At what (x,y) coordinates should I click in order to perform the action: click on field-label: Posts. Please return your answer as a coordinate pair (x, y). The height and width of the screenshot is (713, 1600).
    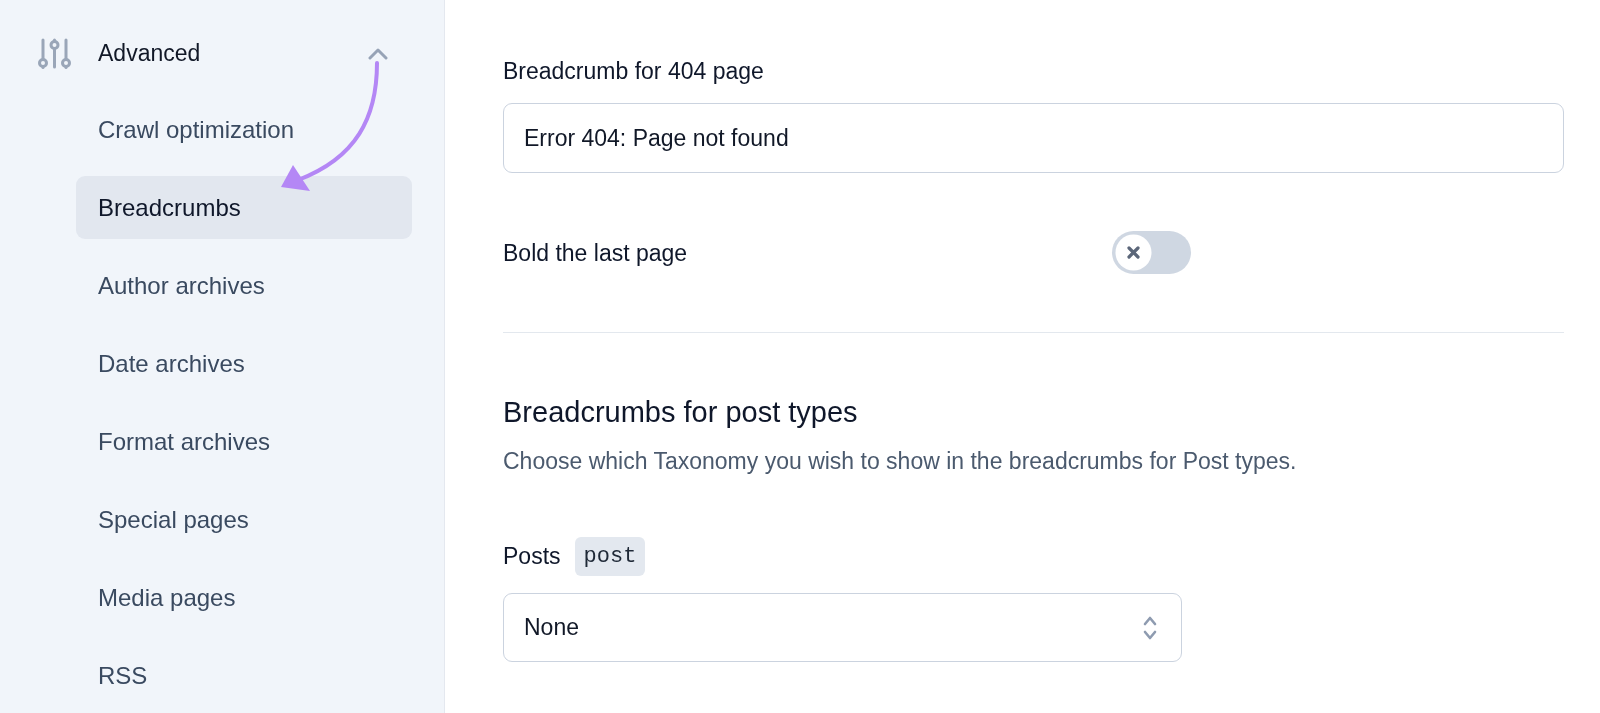
    Looking at the image, I should click on (532, 556).